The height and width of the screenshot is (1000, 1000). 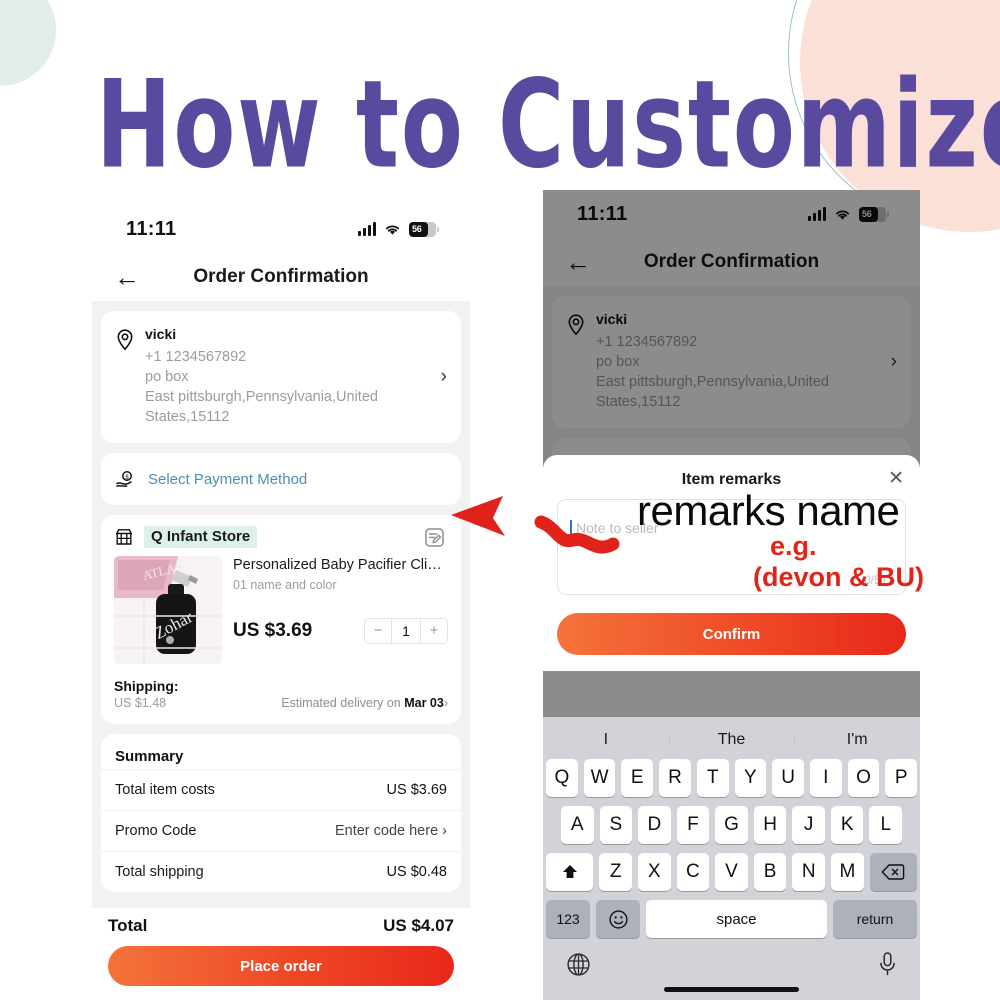 What do you see at coordinates (770, 872) in the screenshot?
I see `key-b: B` at bounding box center [770, 872].